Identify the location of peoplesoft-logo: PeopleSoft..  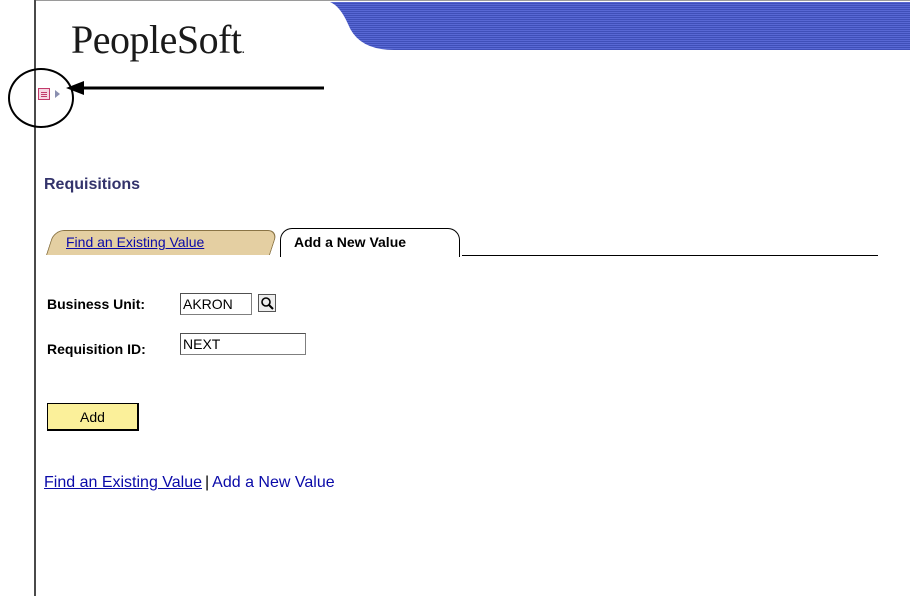
(158, 39).